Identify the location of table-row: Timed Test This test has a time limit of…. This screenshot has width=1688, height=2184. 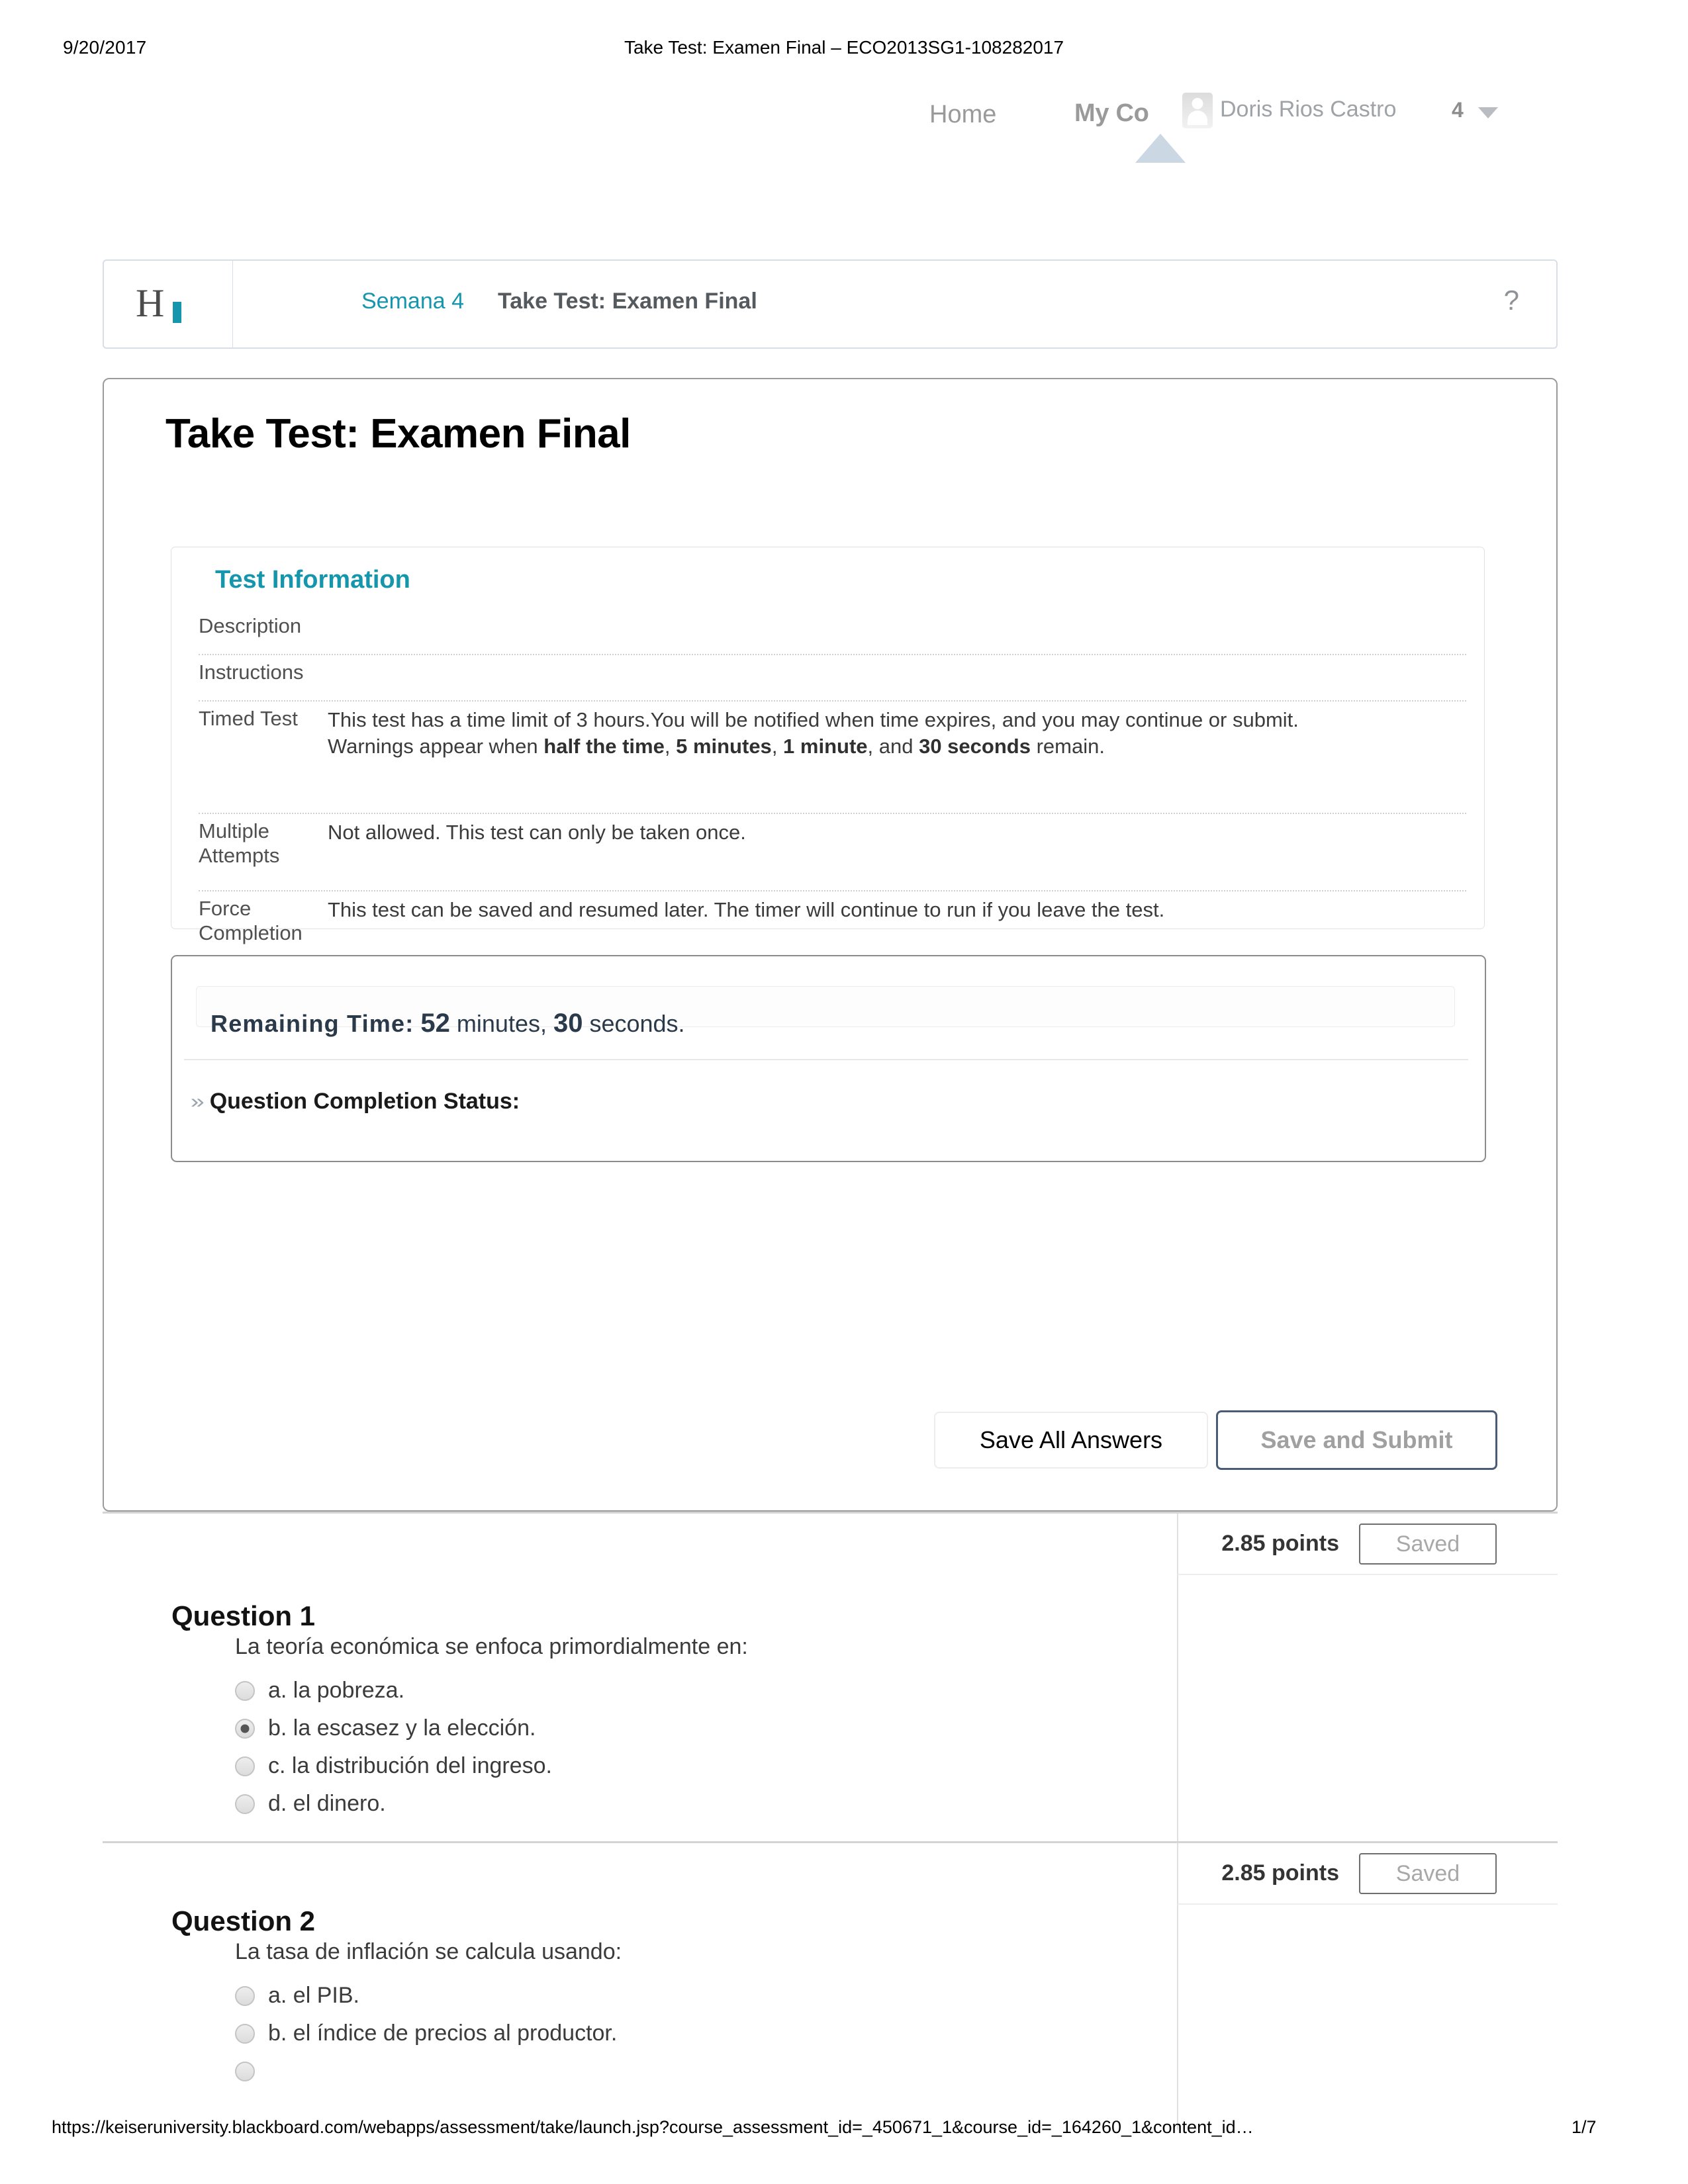
(832, 758).